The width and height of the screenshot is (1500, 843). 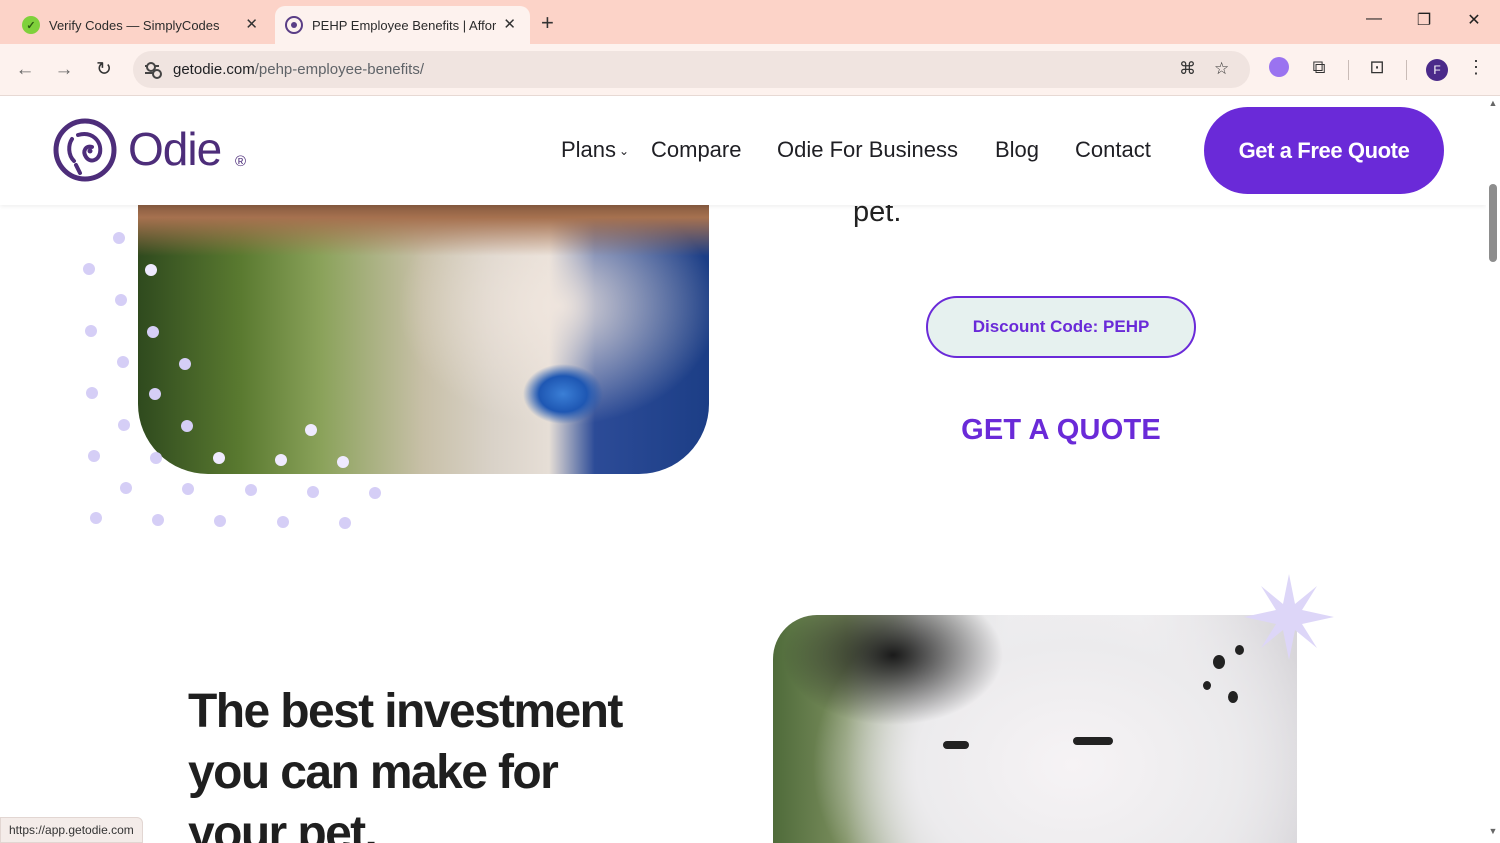 I want to click on site-settings-icon, so click(x=152, y=69).